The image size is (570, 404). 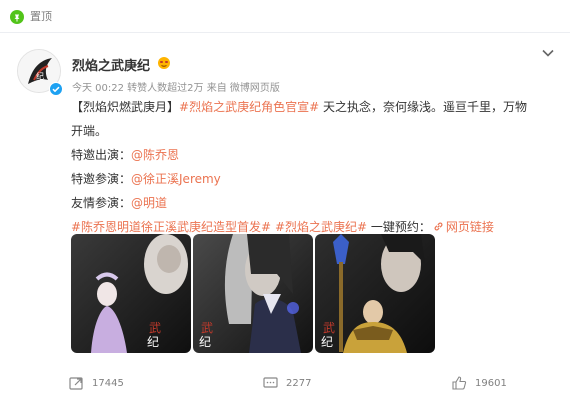 What do you see at coordinates (423, 107) in the screenshot?
I see `text-line-1-rest: 天之执念，奈何缘浅。遥亘千里，万物` at bounding box center [423, 107].